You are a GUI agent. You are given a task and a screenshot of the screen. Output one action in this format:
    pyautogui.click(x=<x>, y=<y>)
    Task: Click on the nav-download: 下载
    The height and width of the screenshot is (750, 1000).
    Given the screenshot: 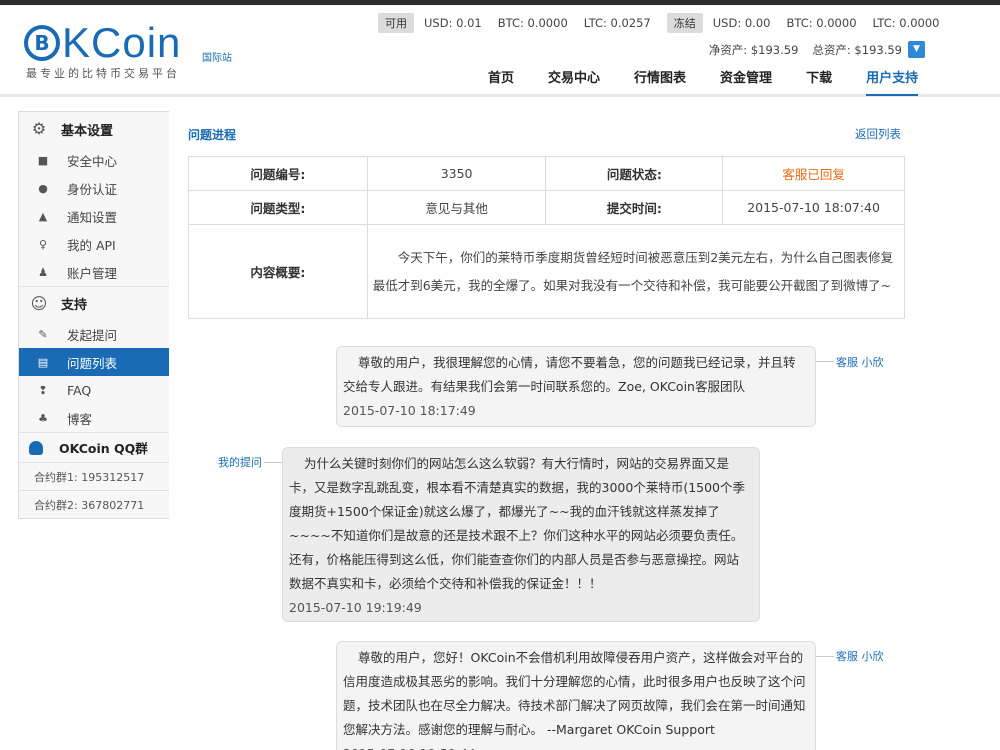 What is the action you would take?
    pyautogui.click(x=819, y=81)
    